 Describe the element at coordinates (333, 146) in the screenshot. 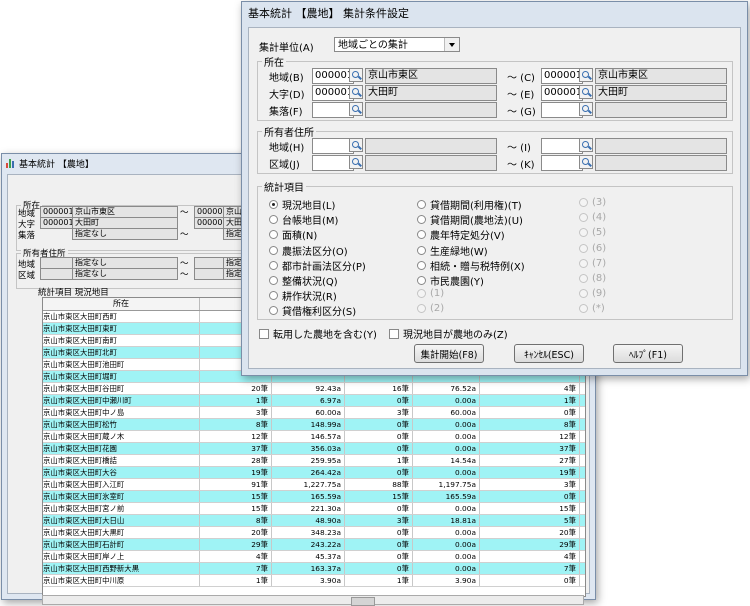

I see `owner-chiiki-code-input` at that location.